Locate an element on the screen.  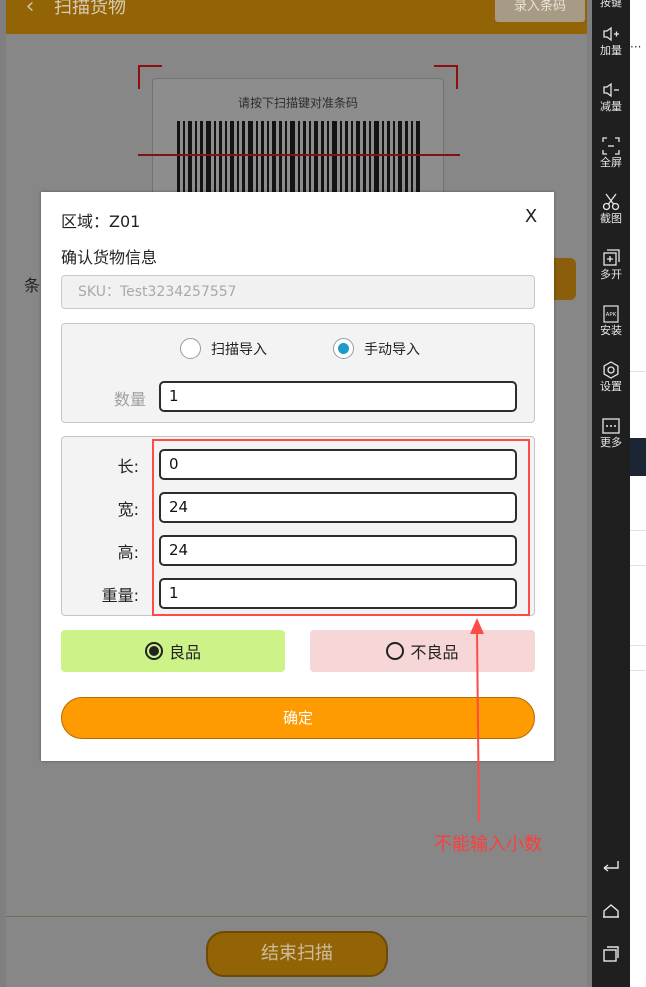
scan-hint: 请按下扫描键对准条码 is located at coordinates (297, 103).